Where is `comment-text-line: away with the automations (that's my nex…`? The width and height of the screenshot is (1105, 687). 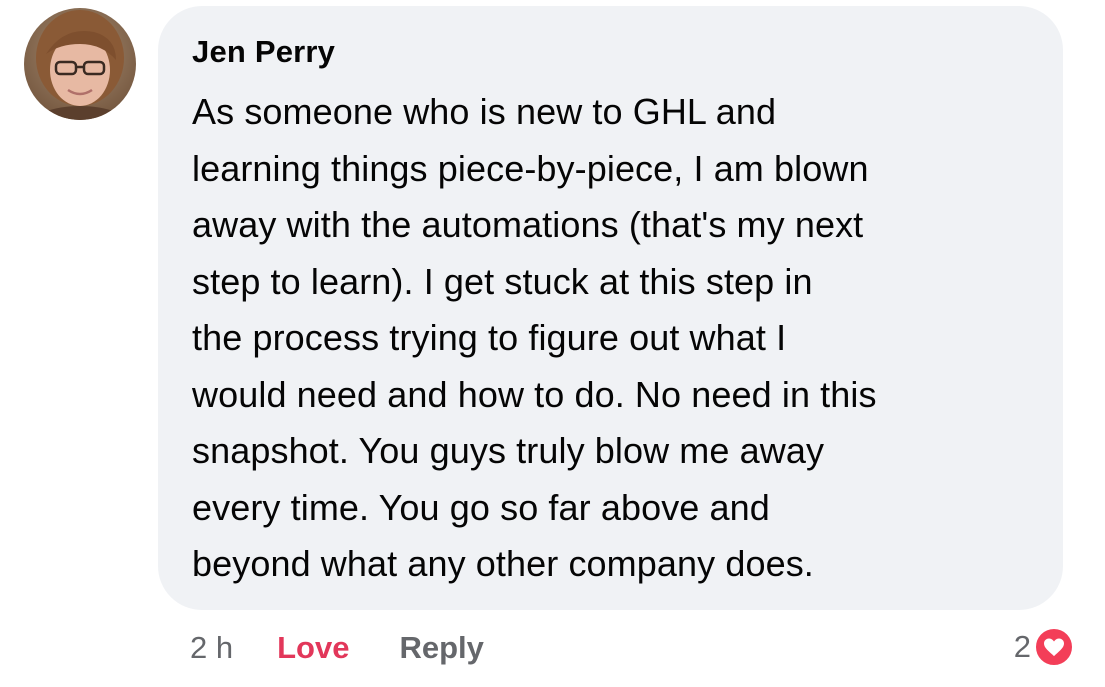
comment-text-line: away with the automations (that's my nex… is located at coordinates (528, 224).